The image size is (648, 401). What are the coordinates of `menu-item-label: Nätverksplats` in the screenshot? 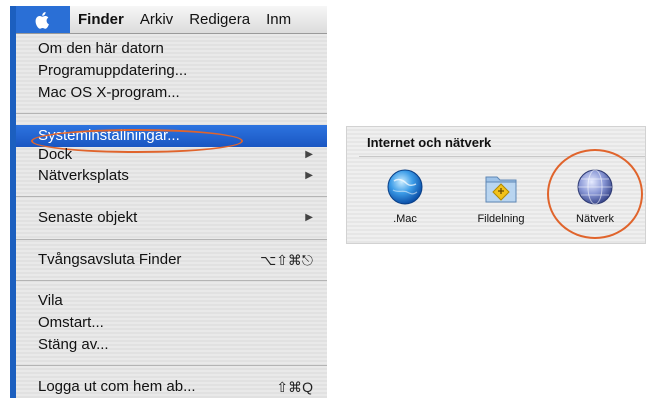 It's located at (83, 175).